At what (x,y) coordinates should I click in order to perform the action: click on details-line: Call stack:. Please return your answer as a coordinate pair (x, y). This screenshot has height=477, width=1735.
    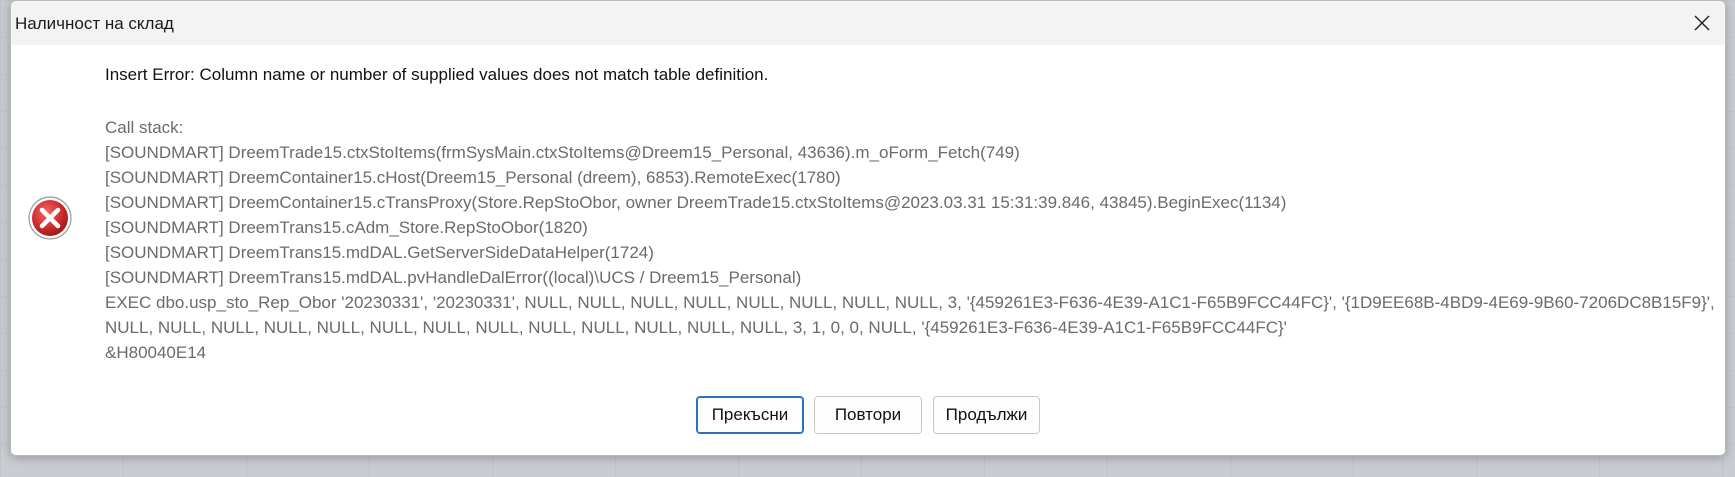
    Looking at the image, I should click on (144, 127).